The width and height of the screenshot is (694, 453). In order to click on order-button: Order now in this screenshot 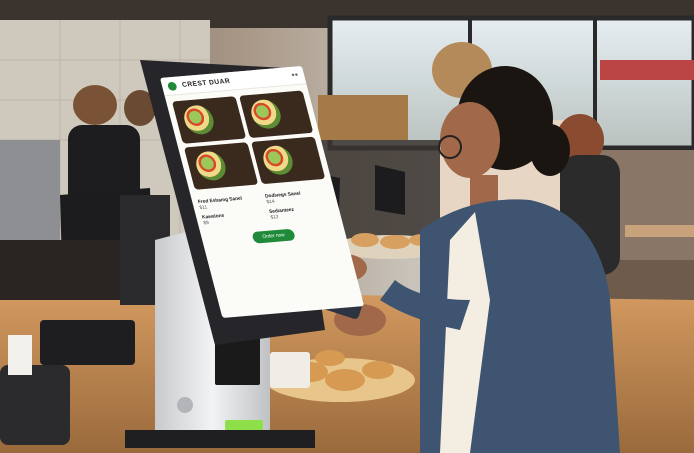, I will do `click(273, 236)`.